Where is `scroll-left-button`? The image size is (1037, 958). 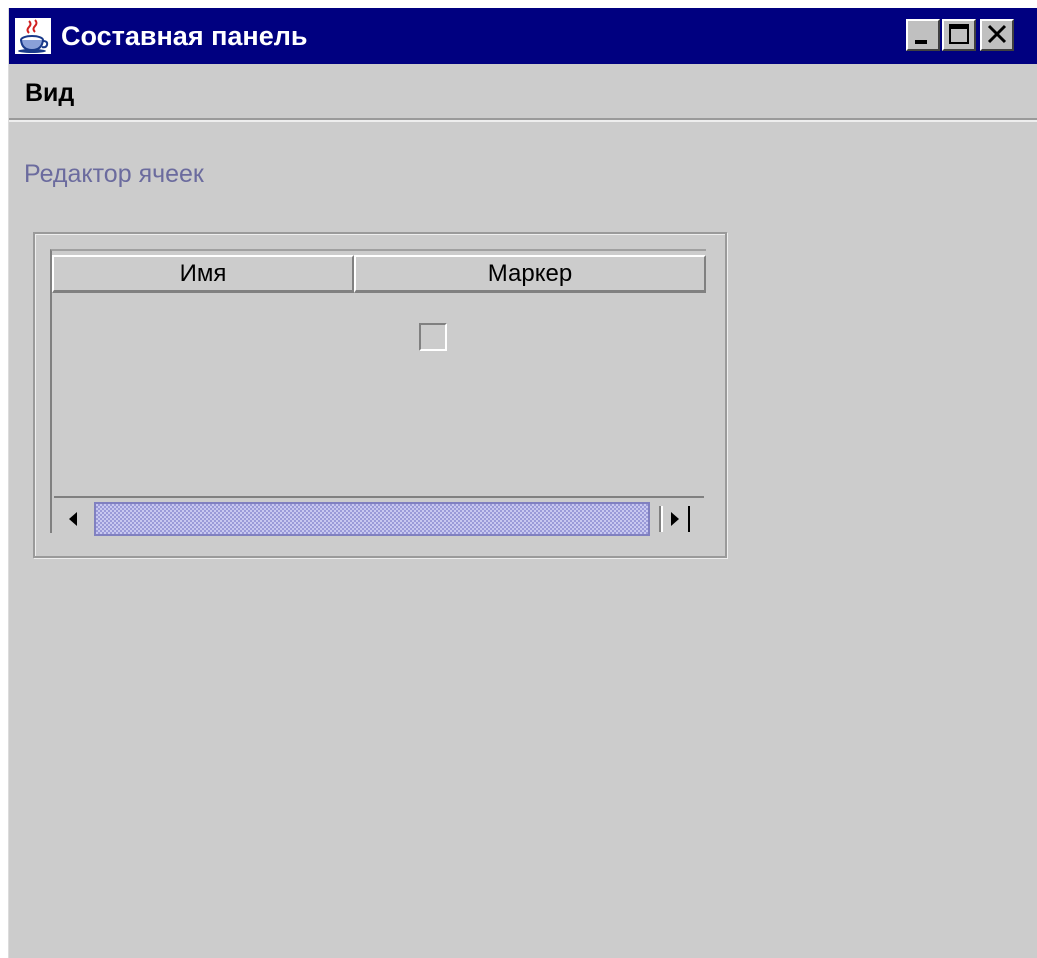
scroll-left-button is located at coordinates (75, 519).